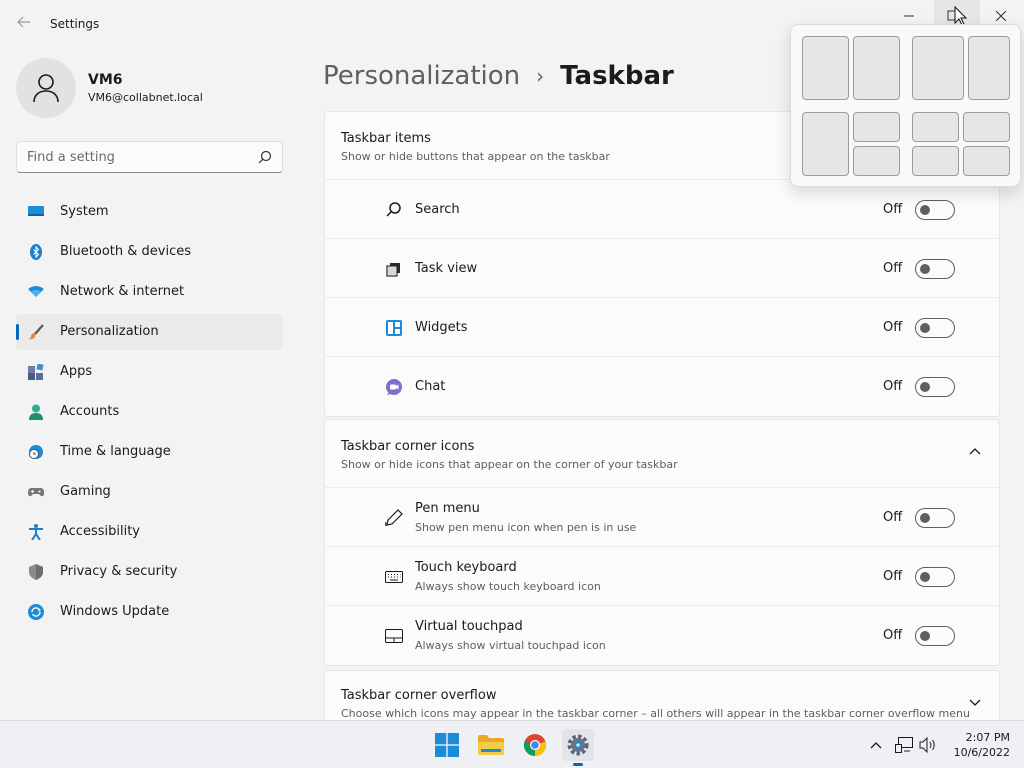  Describe the element at coordinates (905, 105) in the screenshot. I see `snap-layouts-flyout` at that location.